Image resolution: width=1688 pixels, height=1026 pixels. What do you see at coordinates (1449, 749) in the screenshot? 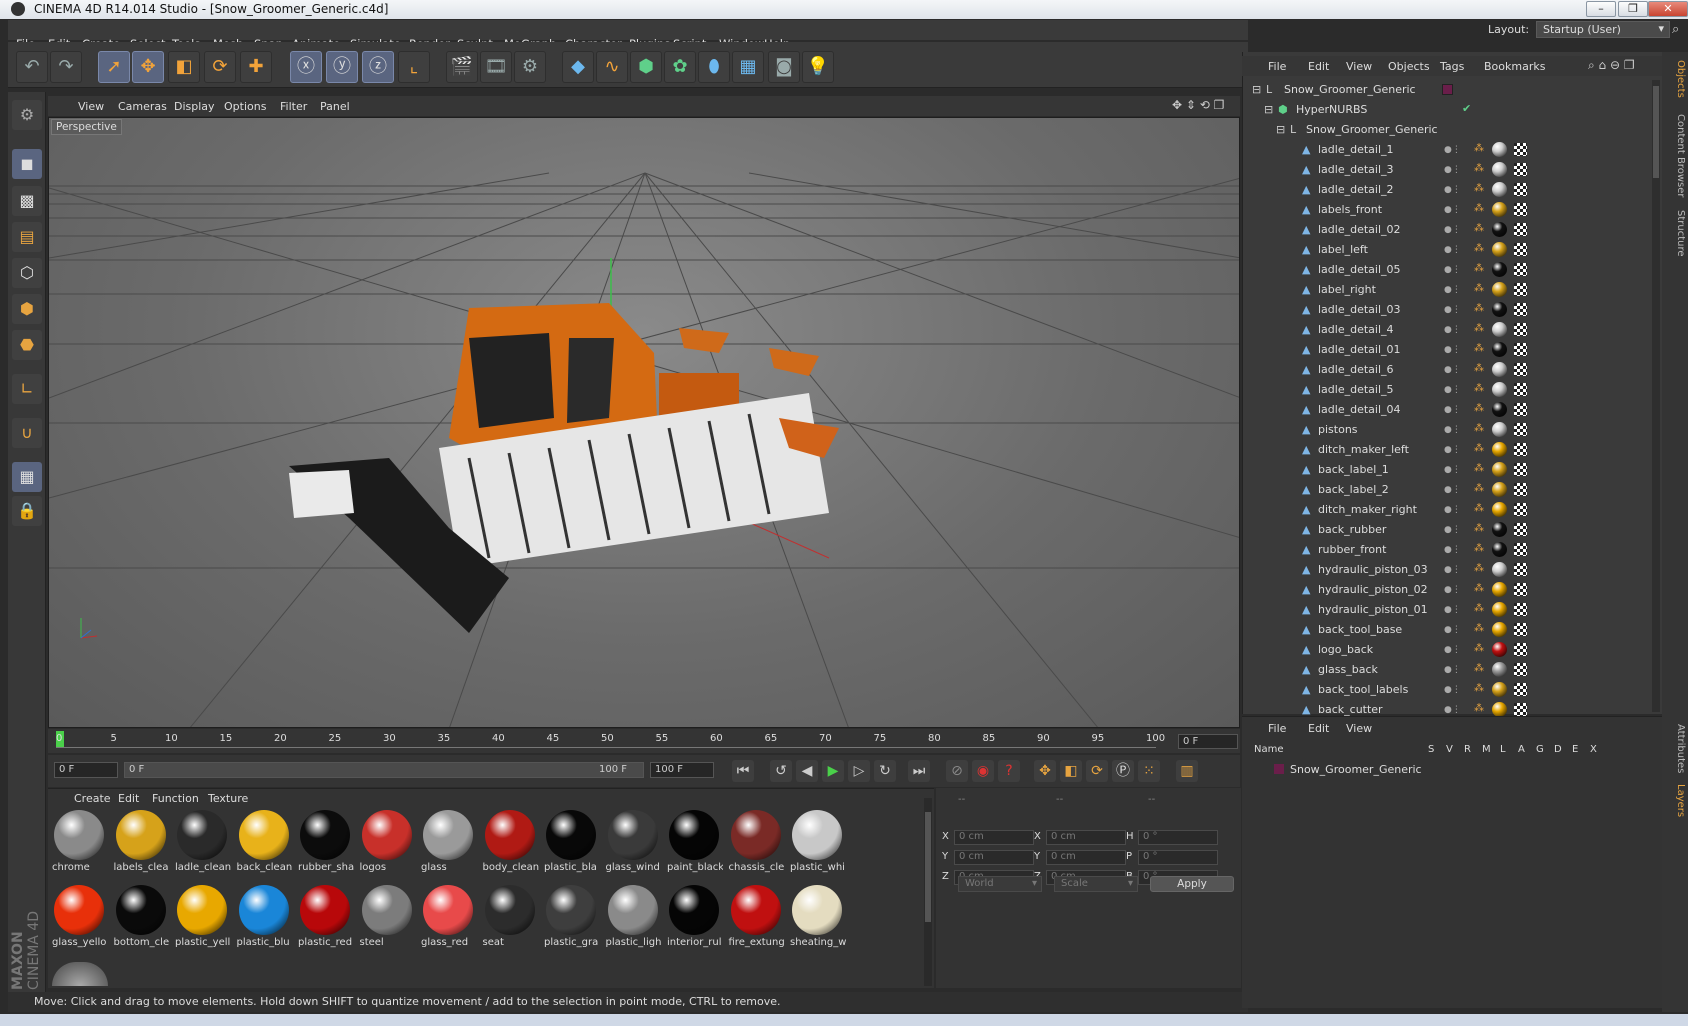
I see `layer-column-v: V` at bounding box center [1449, 749].